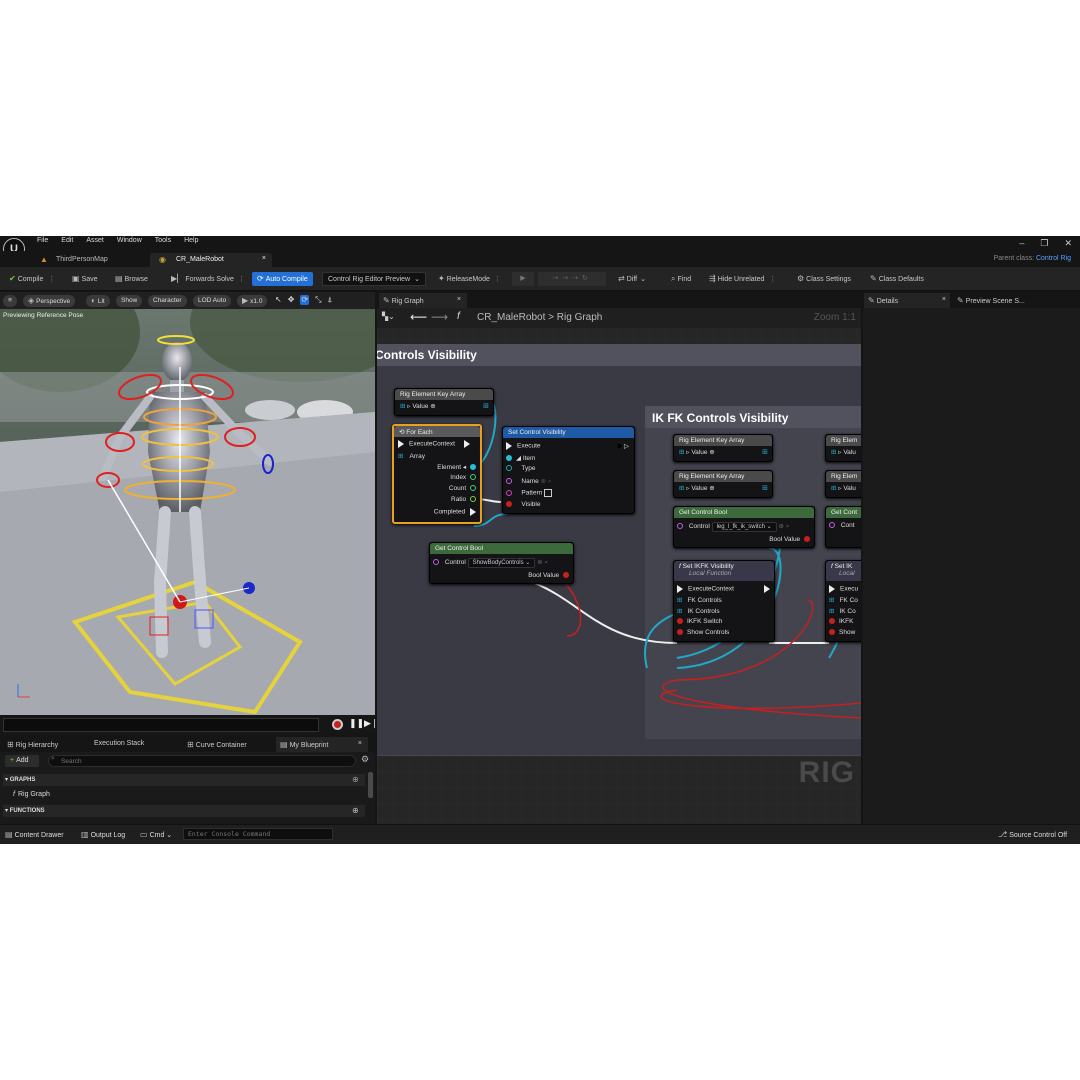 The width and height of the screenshot is (1080, 1080). Describe the element at coordinates (212, 301) in the screenshot. I see `lod-button: LOD Auto` at that location.